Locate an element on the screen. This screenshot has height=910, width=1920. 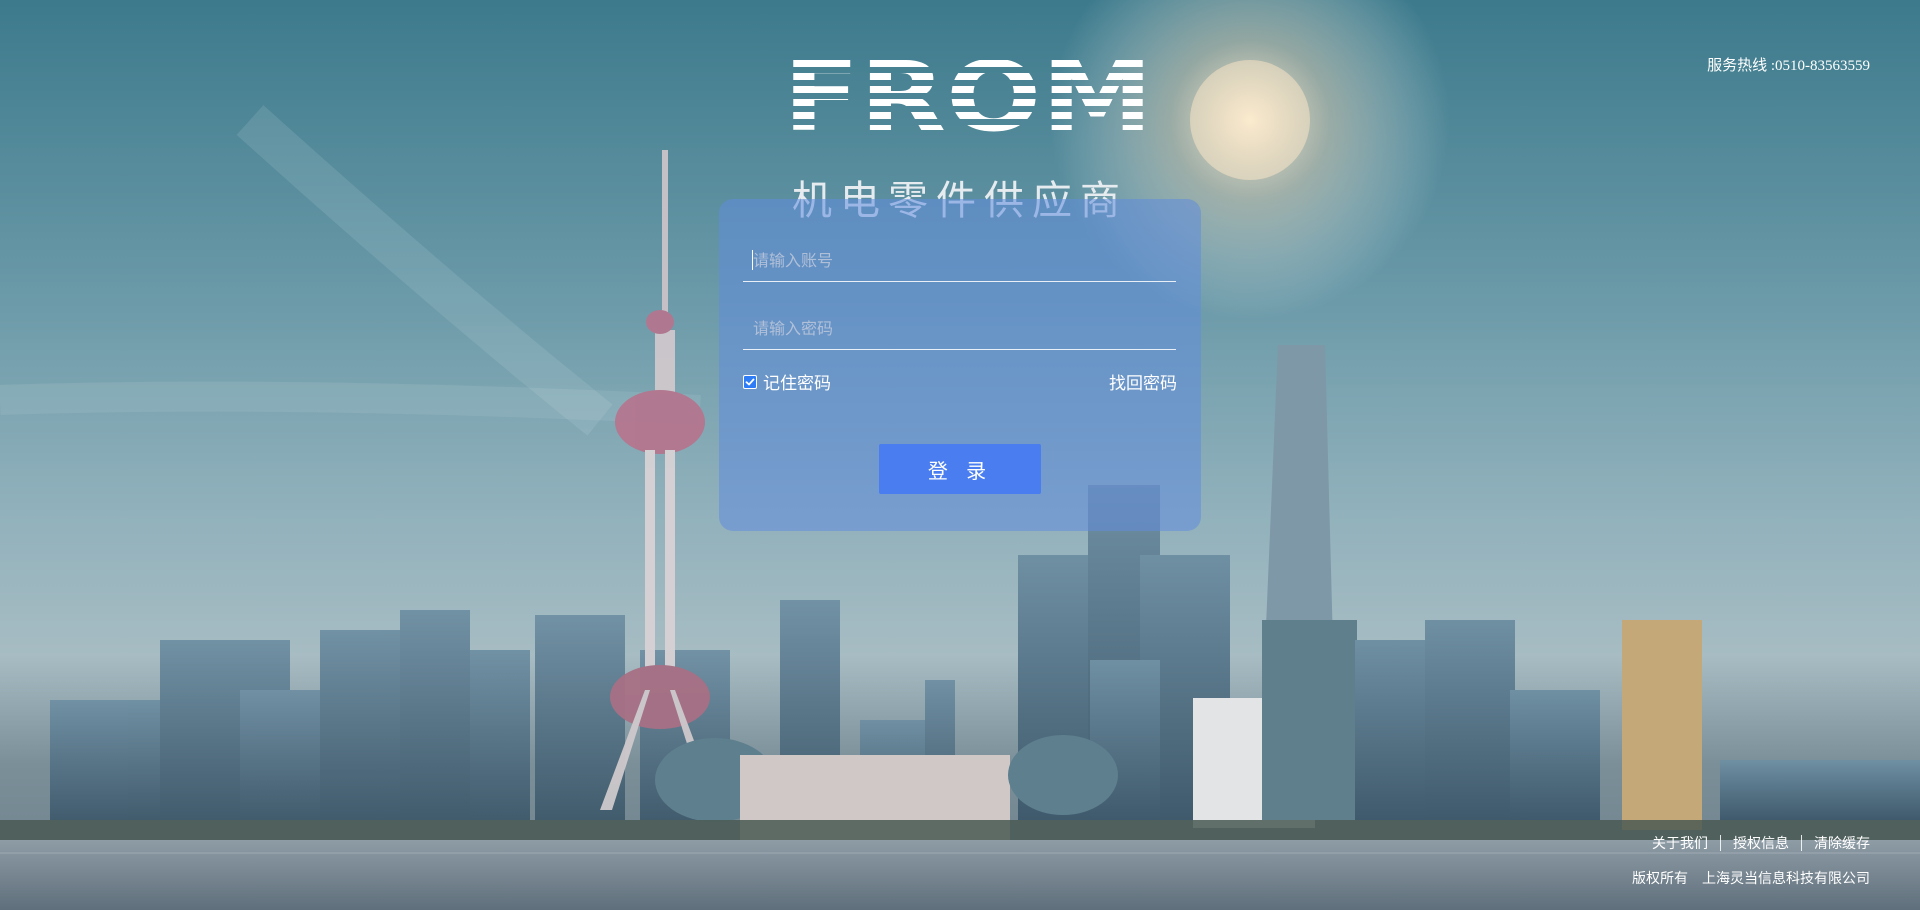
footer-links: 关于我们 授权信息 清除缓存 is located at coordinates (1755, 843).